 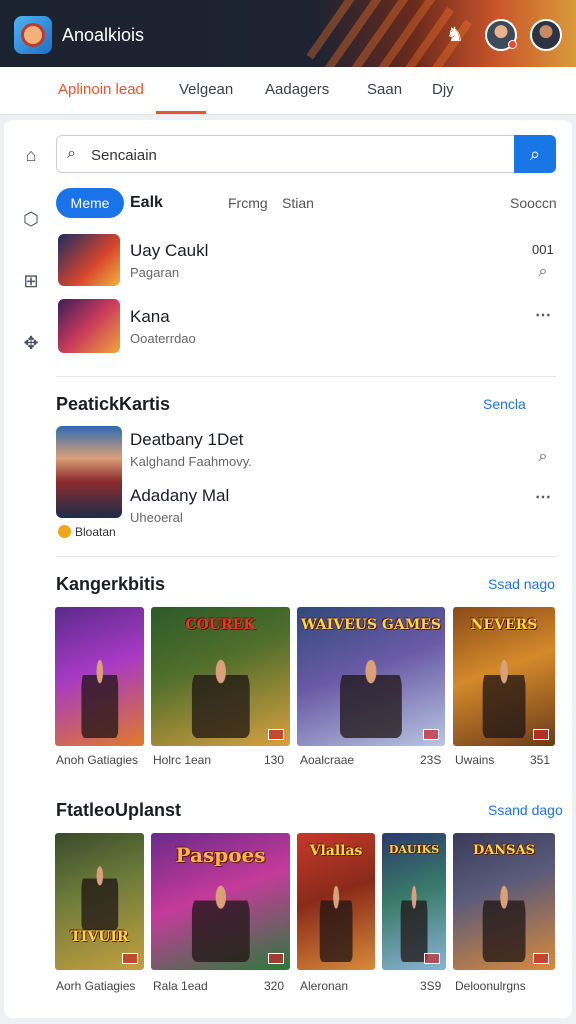 What do you see at coordinates (90, 203) in the screenshot?
I see `filter-pill-active: Meme` at bounding box center [90, 203].